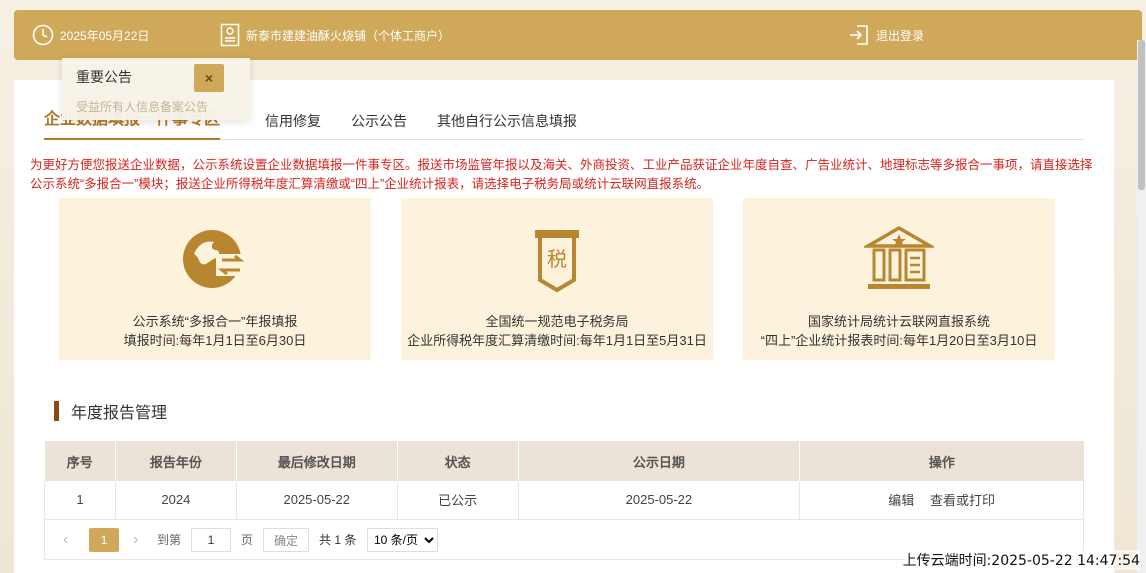 Image resolution: width=1146 pixels, height=573 pixels. What do you see at coordinates (105, 35) in the screenshot?
I see `date-text: 2025年05月22日` at bounding box center [105, 35].